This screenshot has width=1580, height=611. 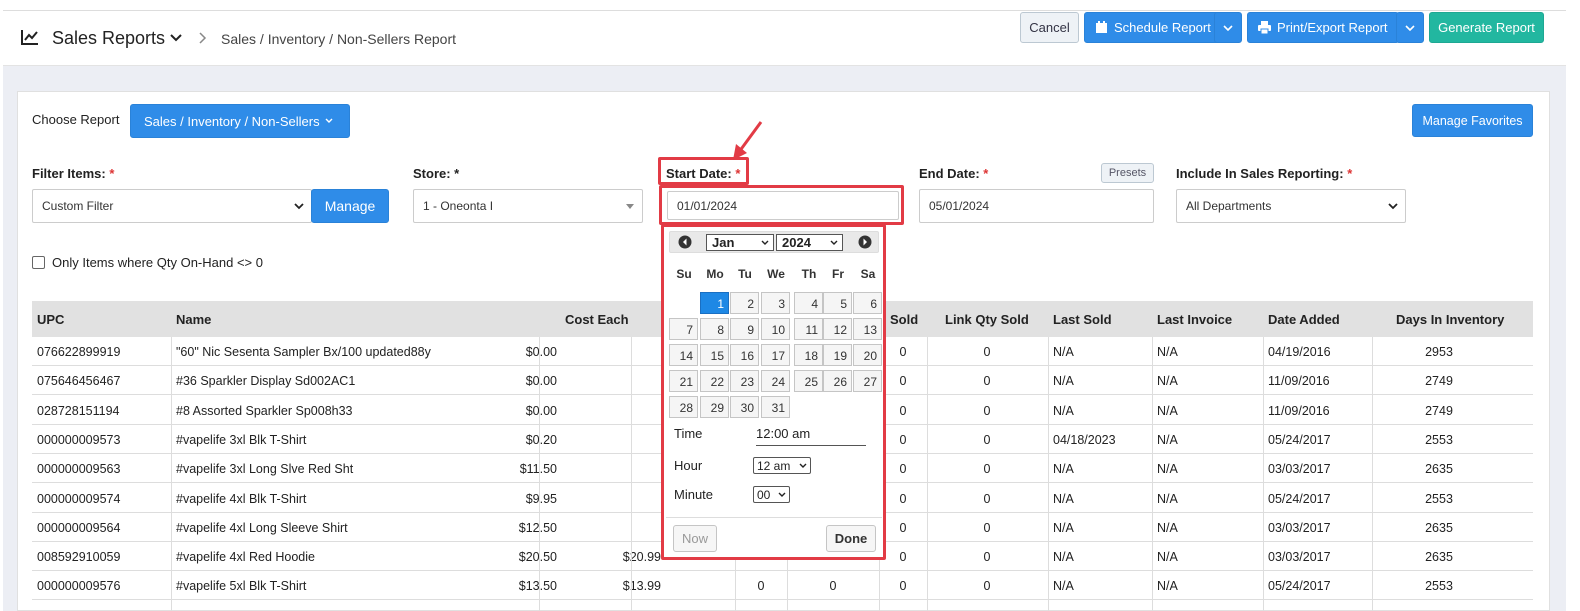 I want to click on upc-cell: 075646456467, so click(x=79, y=381).